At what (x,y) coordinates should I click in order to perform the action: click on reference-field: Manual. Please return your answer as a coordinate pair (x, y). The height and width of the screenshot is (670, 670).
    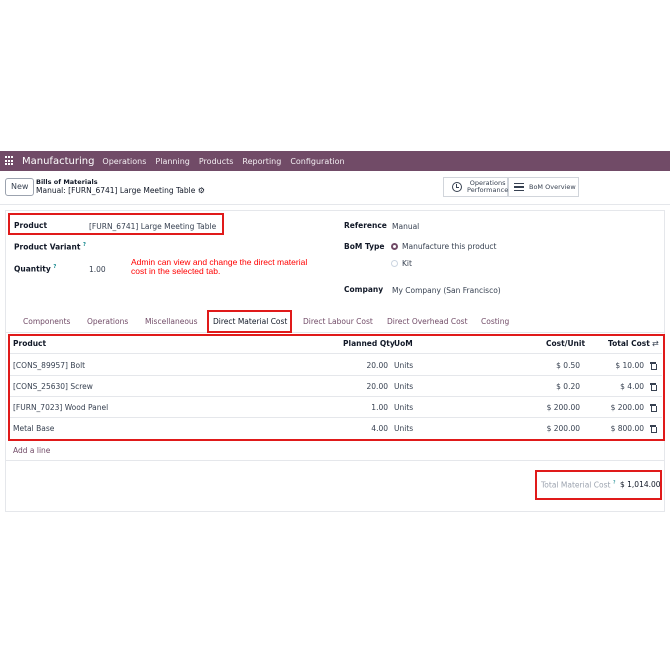
    Looking at the image, I should click on (405, 226).